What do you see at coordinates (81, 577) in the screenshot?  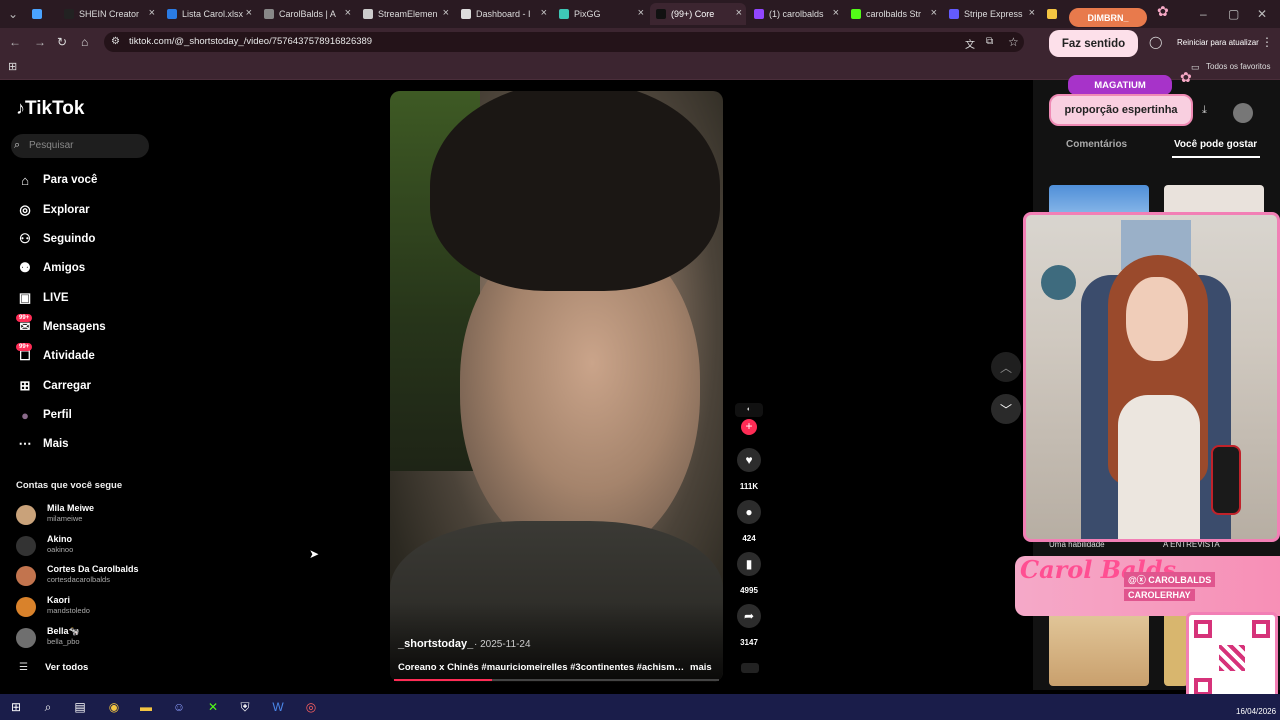 I see `followed-account: Cortes Da Carolbalds cortesdacarolbalds` at bounding box center [81, 577].